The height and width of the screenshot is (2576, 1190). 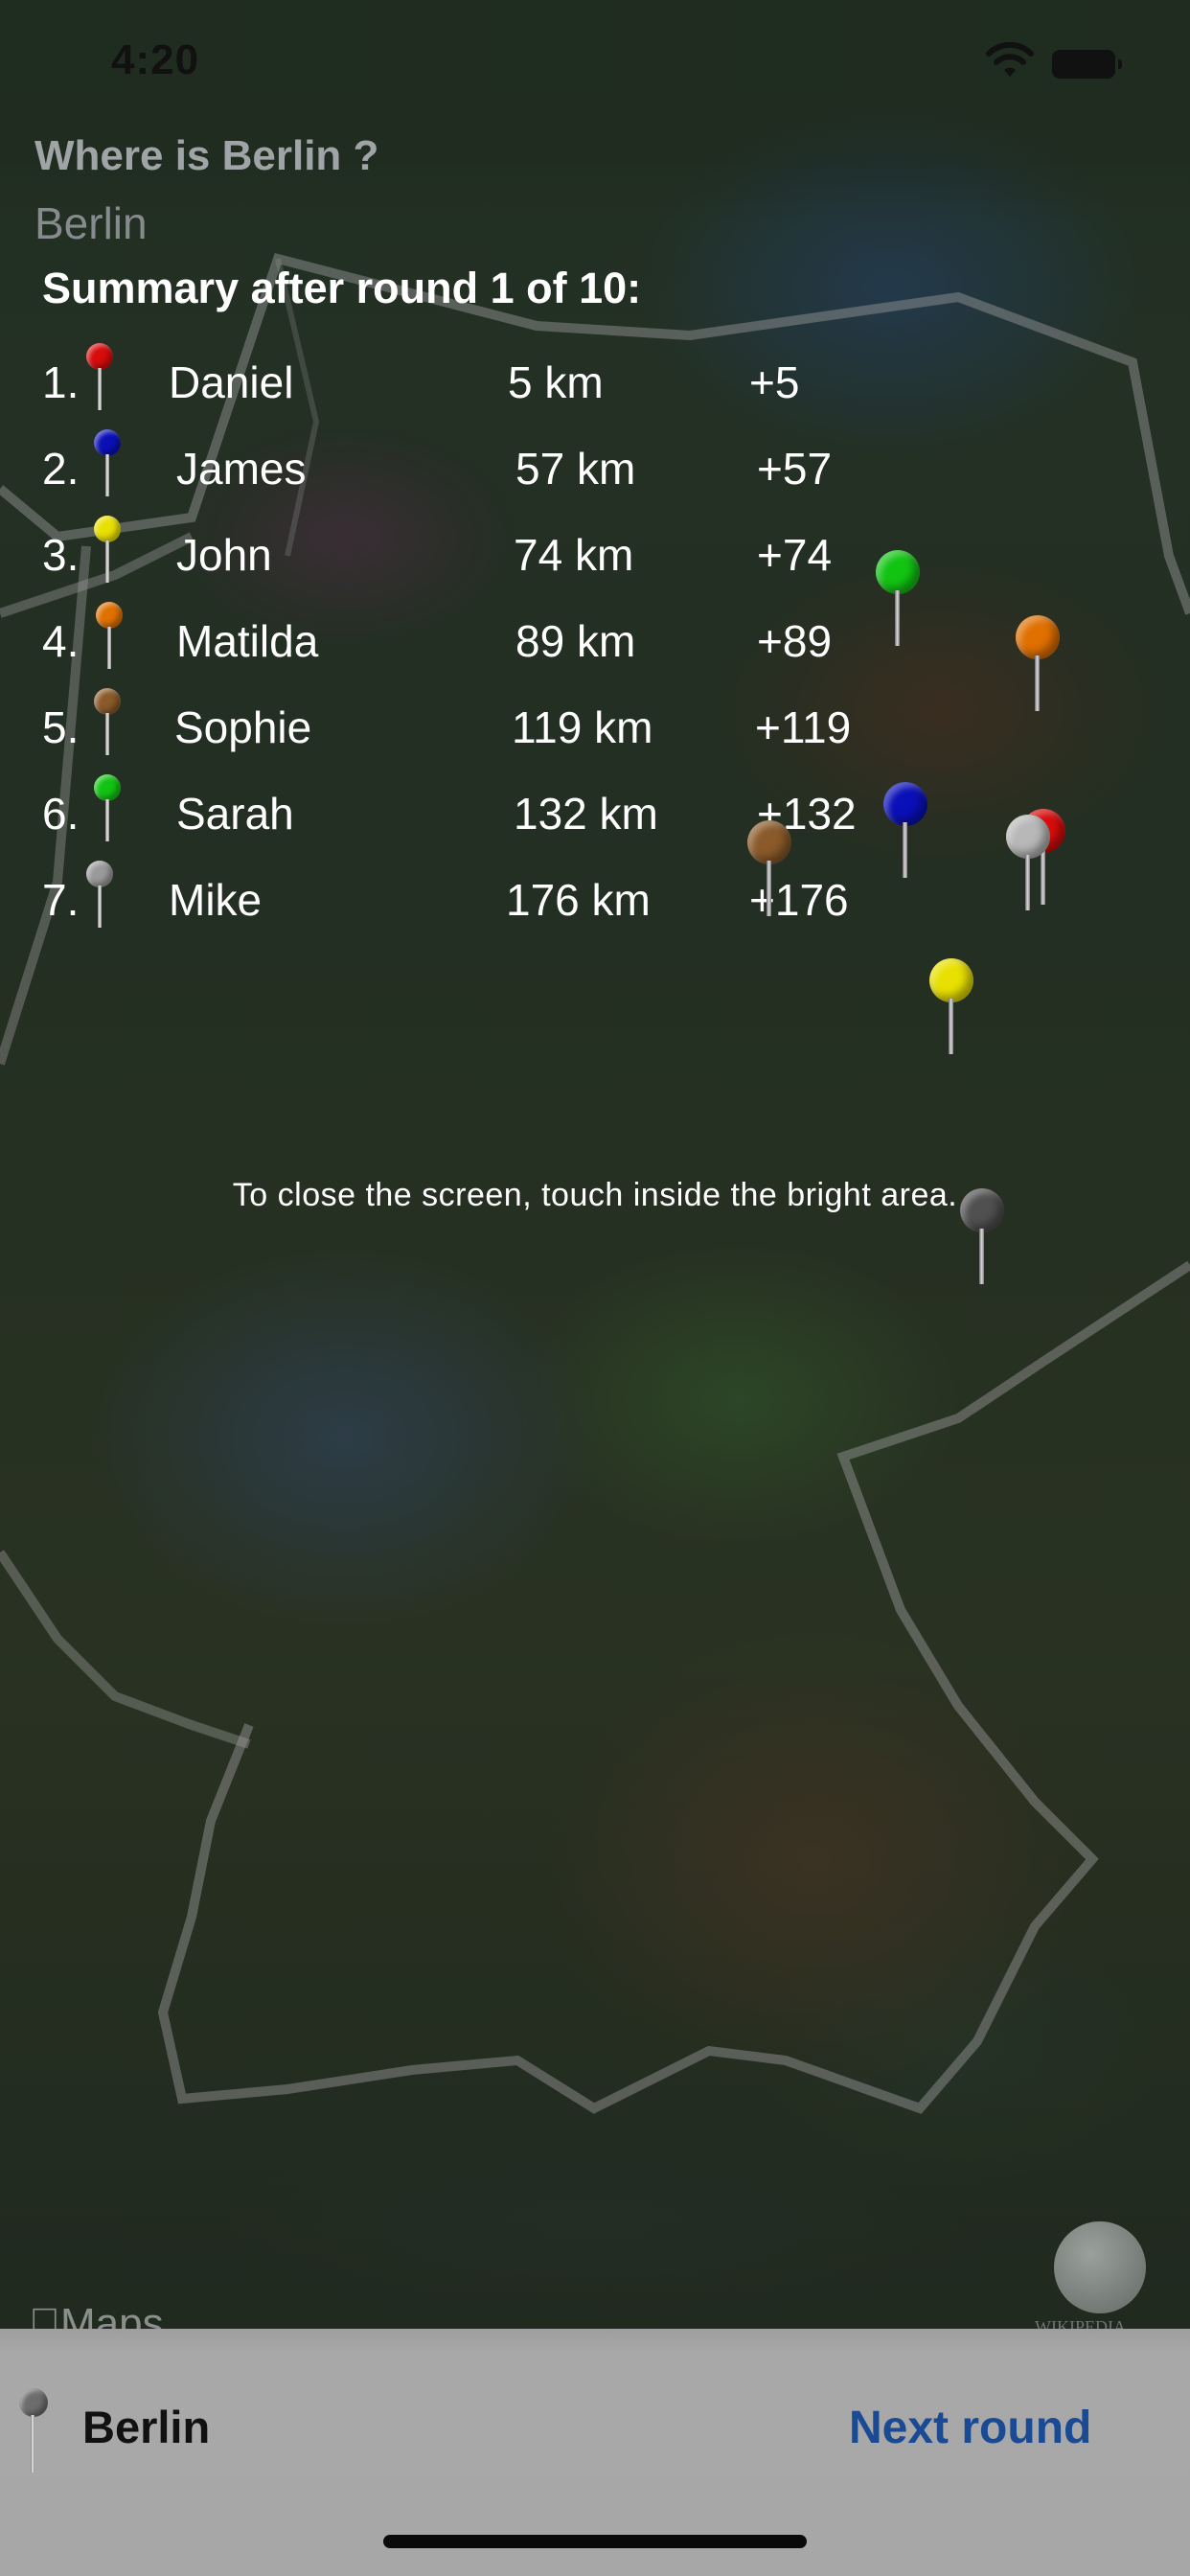 I want to click on player-distance: 89 km, so click(x=575, y=641).